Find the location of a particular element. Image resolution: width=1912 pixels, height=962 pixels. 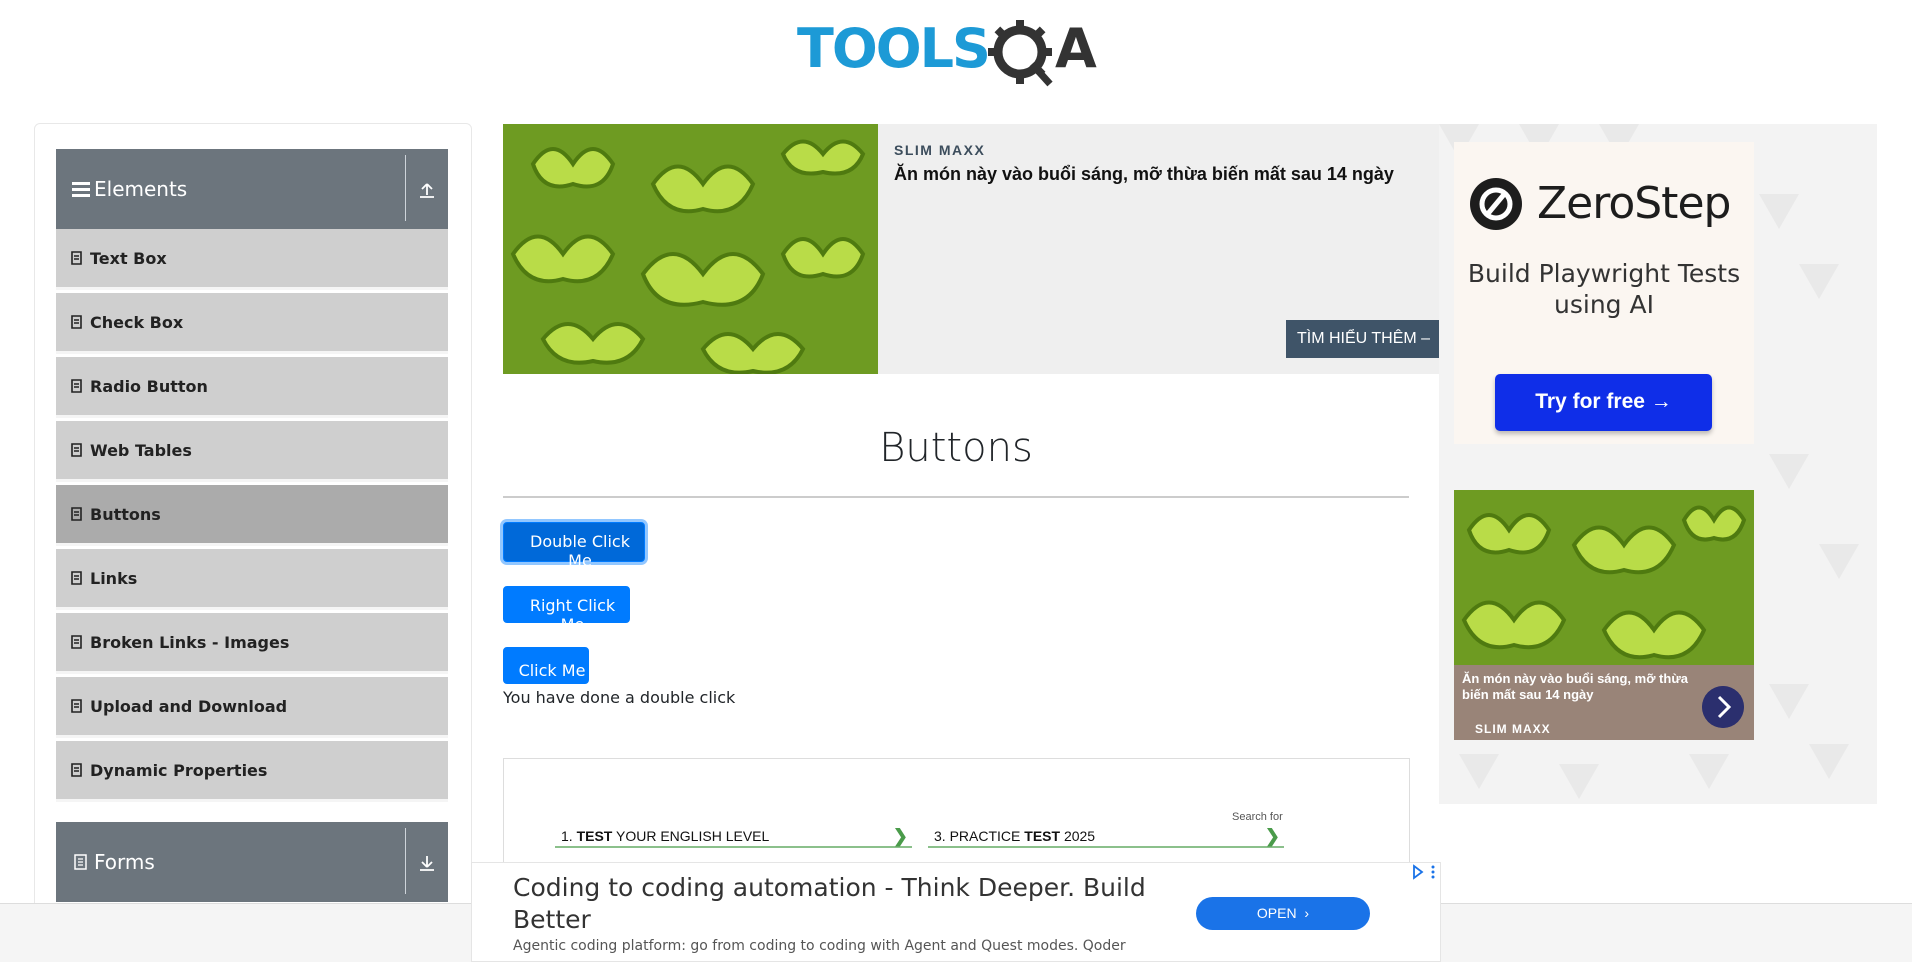

sidebar-item-label: Buttons is located at coordinates (125, 514).